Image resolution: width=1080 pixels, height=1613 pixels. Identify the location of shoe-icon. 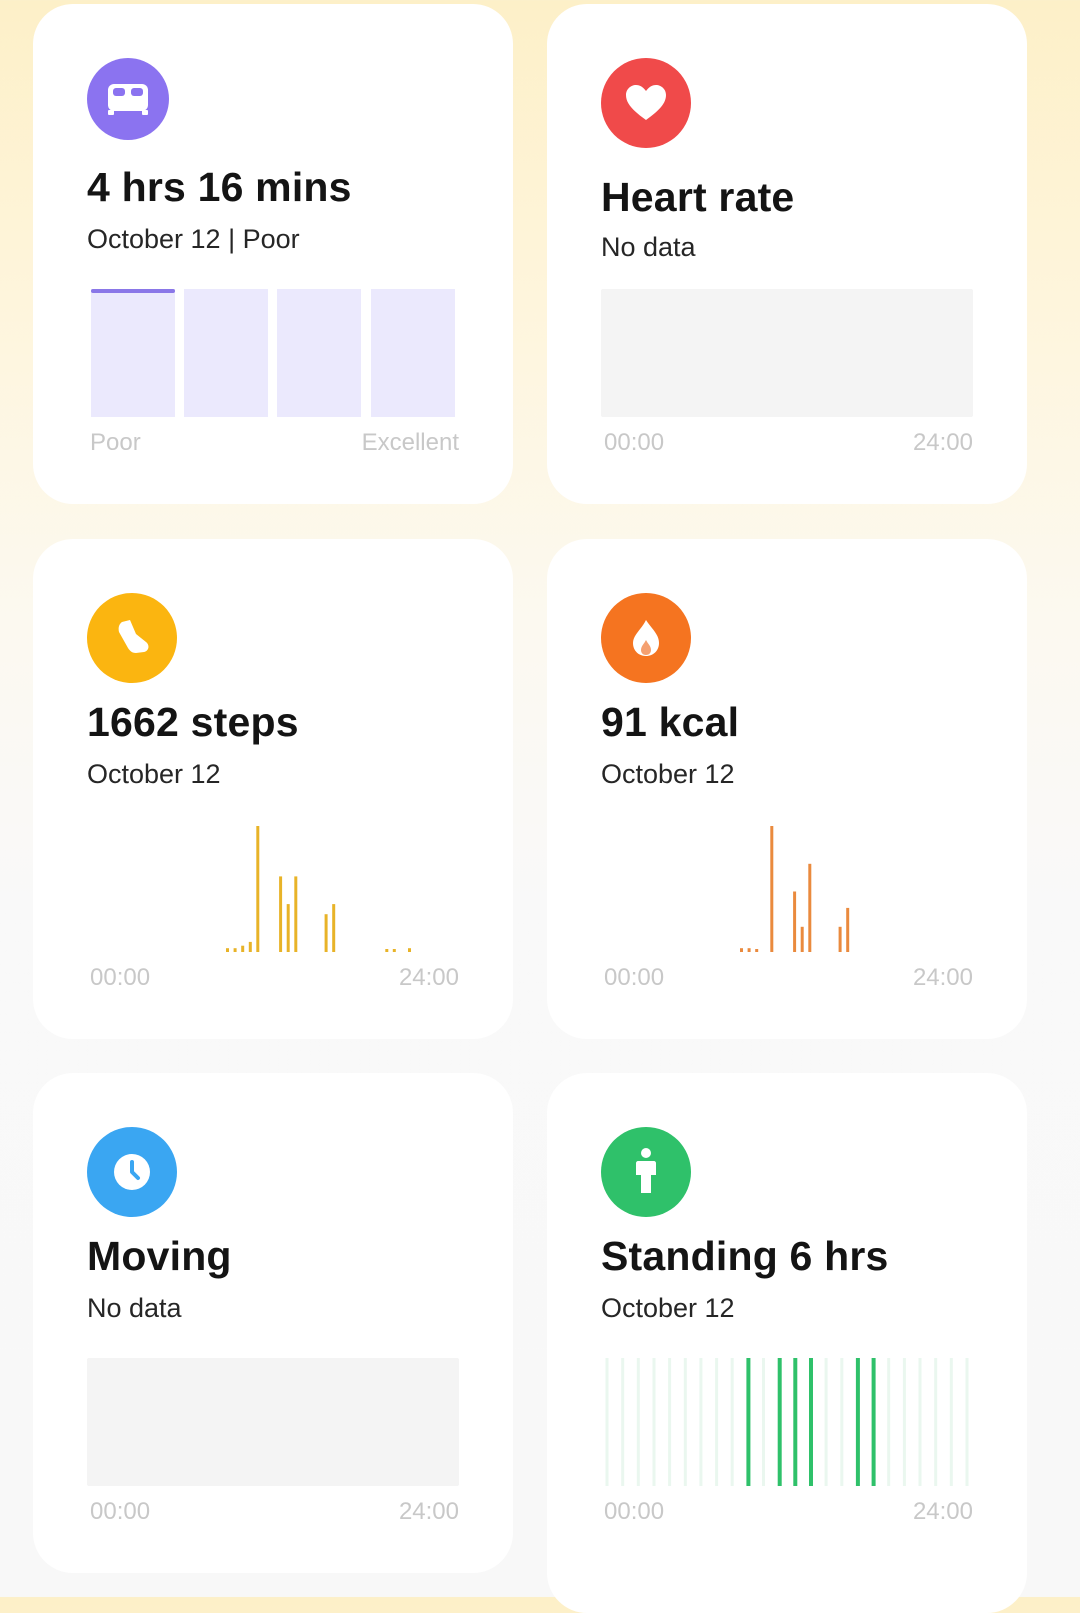
(133, 636).